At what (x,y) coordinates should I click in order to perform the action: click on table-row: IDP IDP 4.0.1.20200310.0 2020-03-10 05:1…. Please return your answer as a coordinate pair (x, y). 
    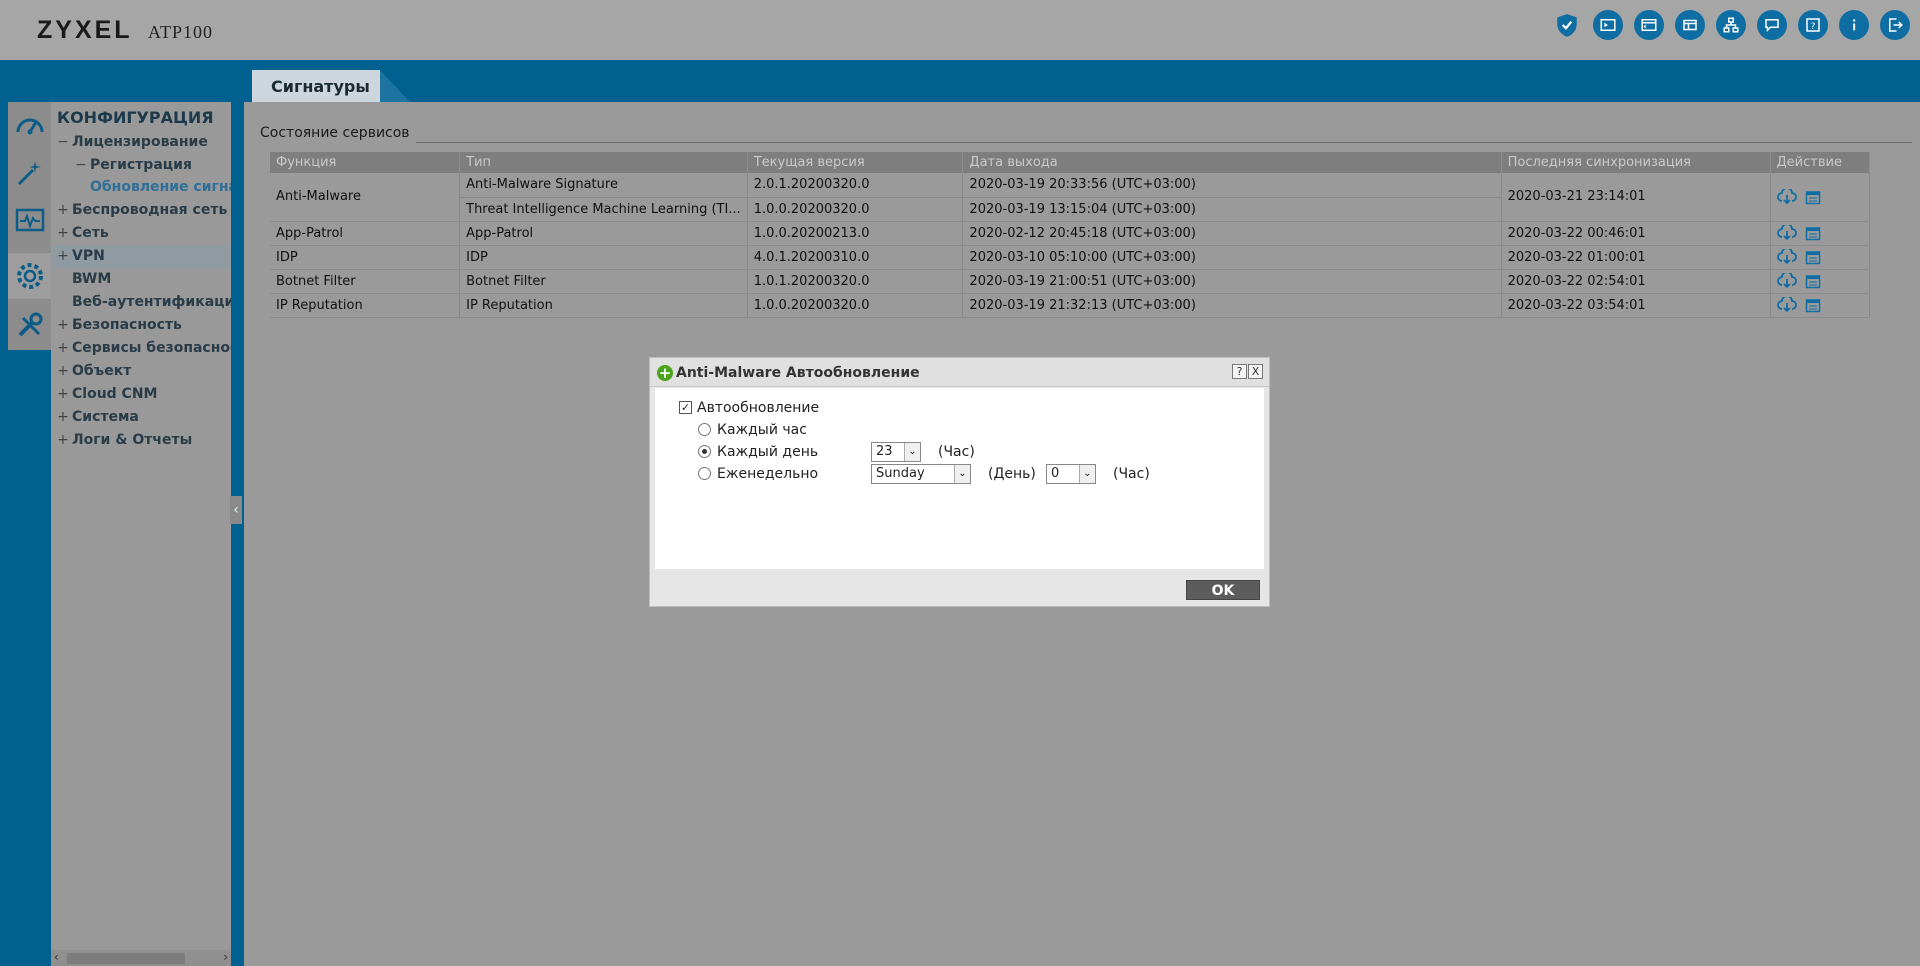
    Looking at the image, I should click on (1070, 257).